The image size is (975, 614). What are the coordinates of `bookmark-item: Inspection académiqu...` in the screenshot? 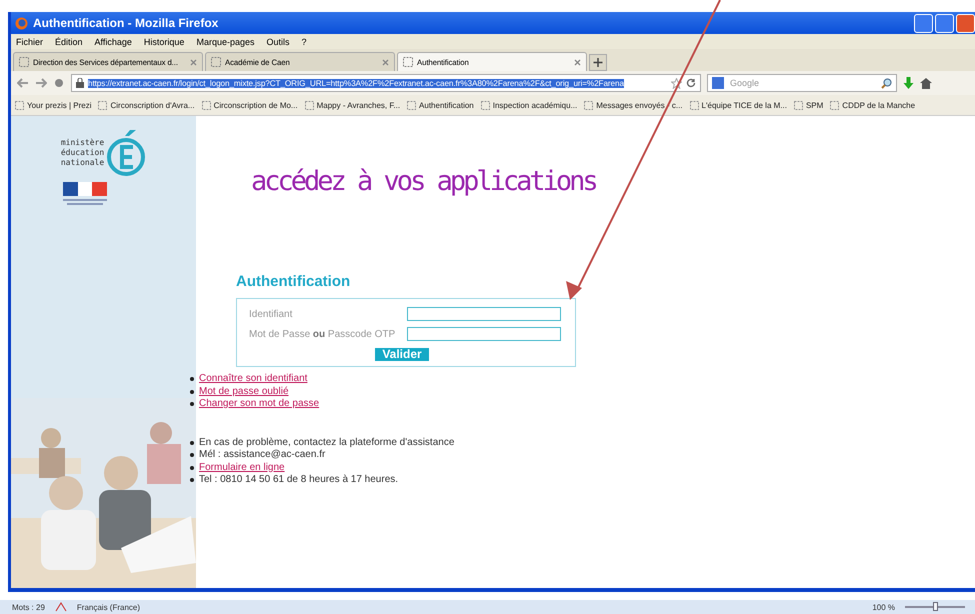 It's located at (529, 105).